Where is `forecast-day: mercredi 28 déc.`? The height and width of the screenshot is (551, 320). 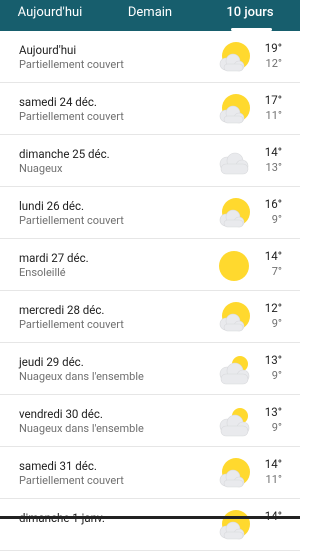 forecast-day: mercredi 28 déc. is located at coordinates (62, 310).